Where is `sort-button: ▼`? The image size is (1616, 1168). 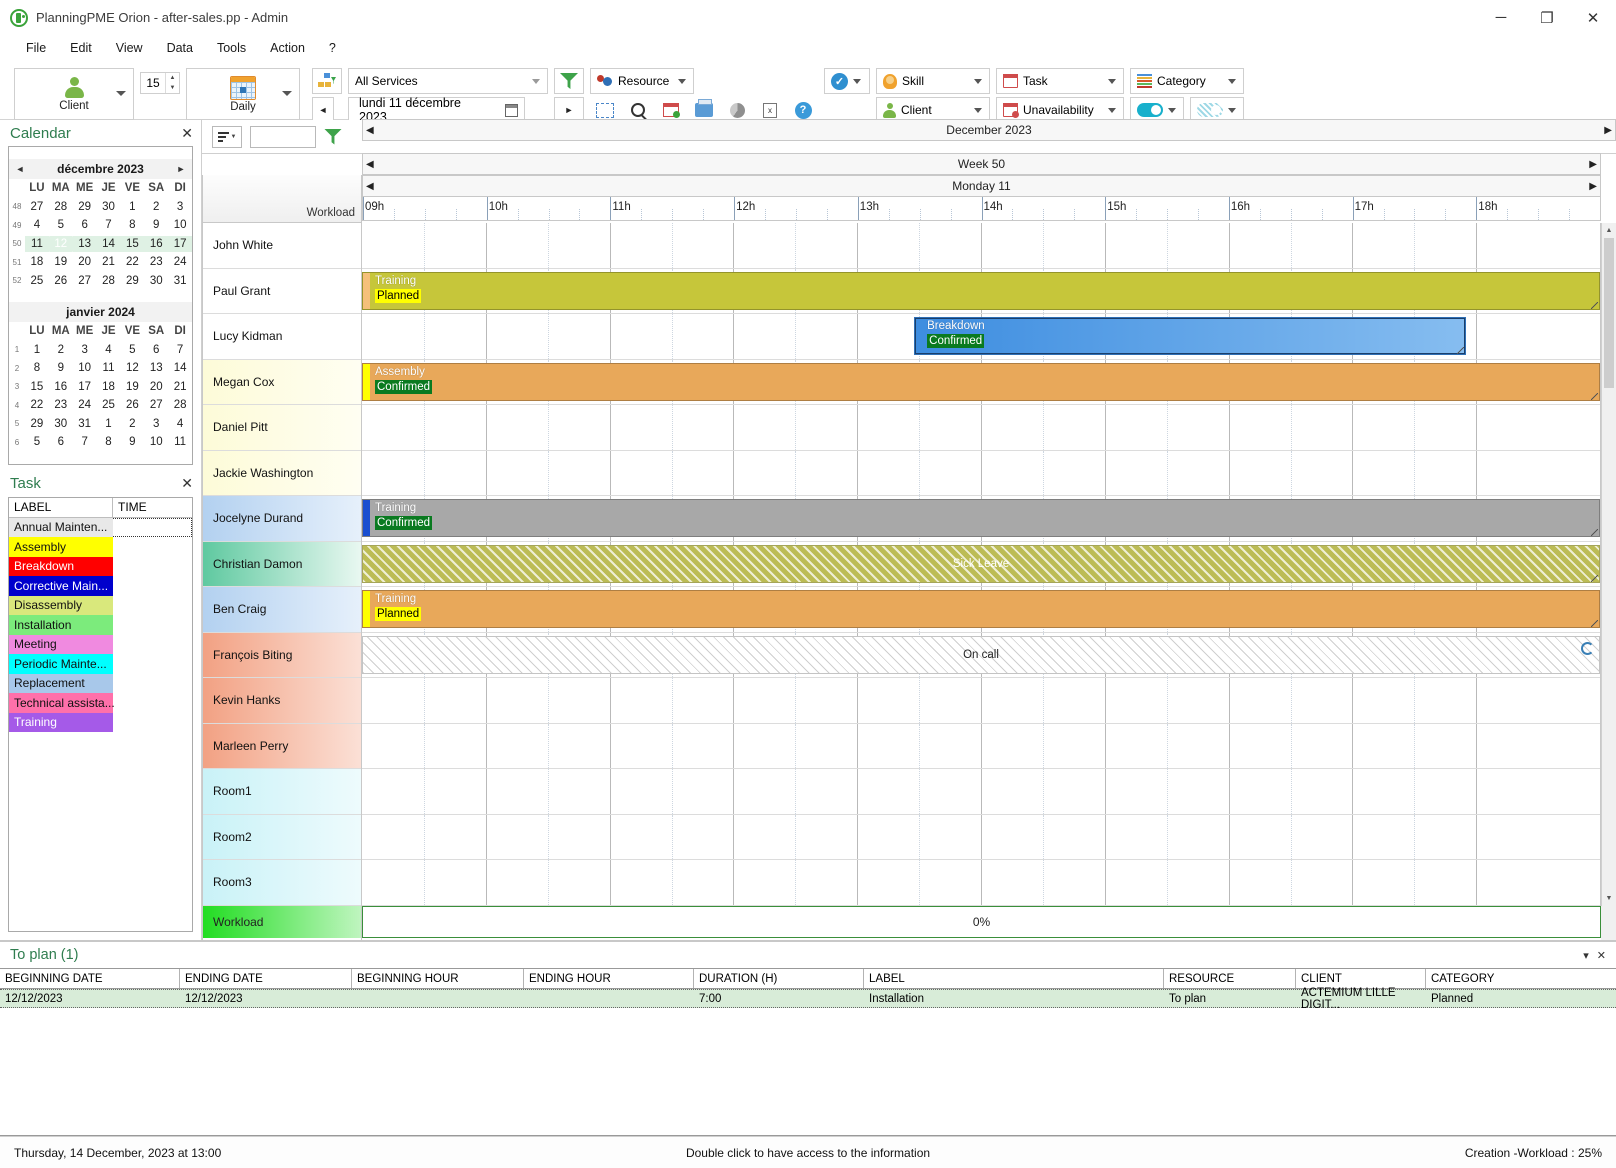
sort-button: ▼ is located at coordinates (227, 136).